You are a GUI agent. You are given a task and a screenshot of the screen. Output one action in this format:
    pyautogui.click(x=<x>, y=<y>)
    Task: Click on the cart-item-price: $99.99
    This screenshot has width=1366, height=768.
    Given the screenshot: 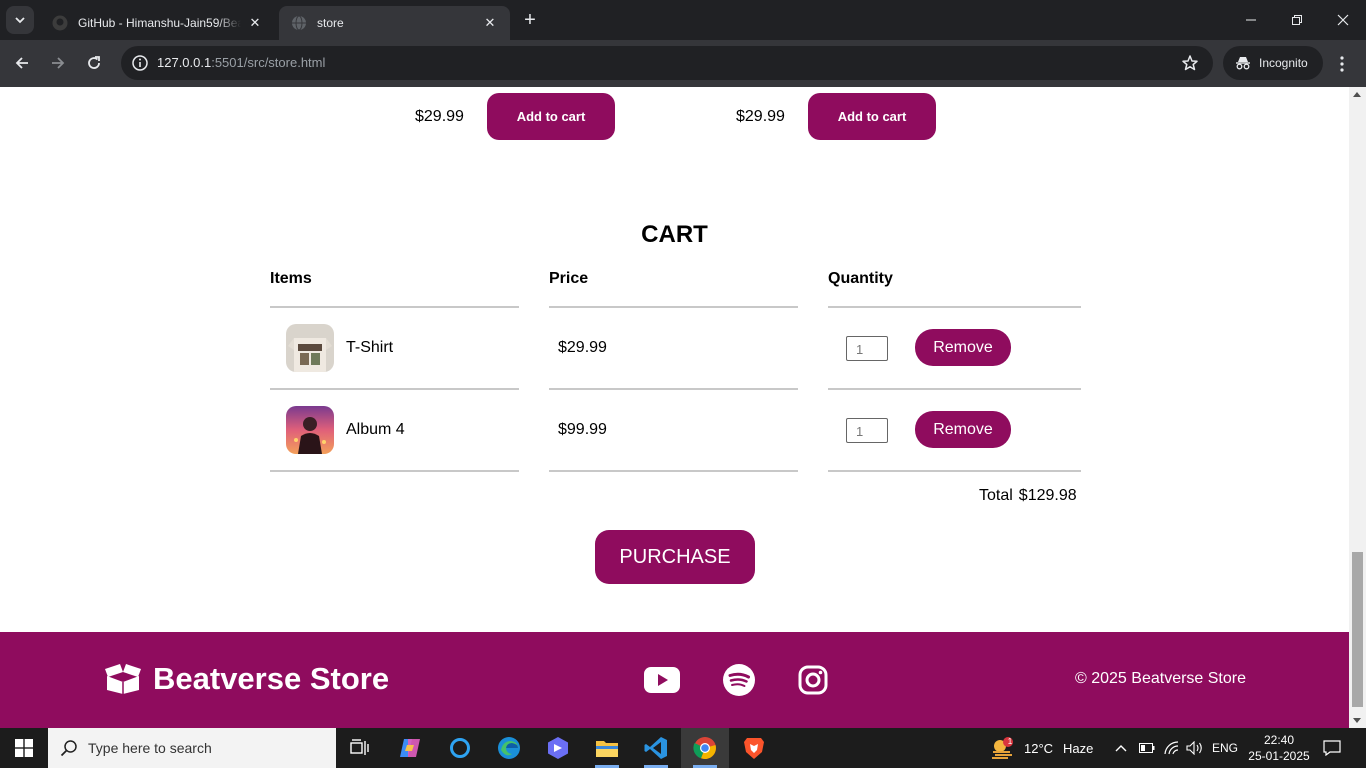 What is the action you would take?
    pyautogui.click(x=582, y=429)
    